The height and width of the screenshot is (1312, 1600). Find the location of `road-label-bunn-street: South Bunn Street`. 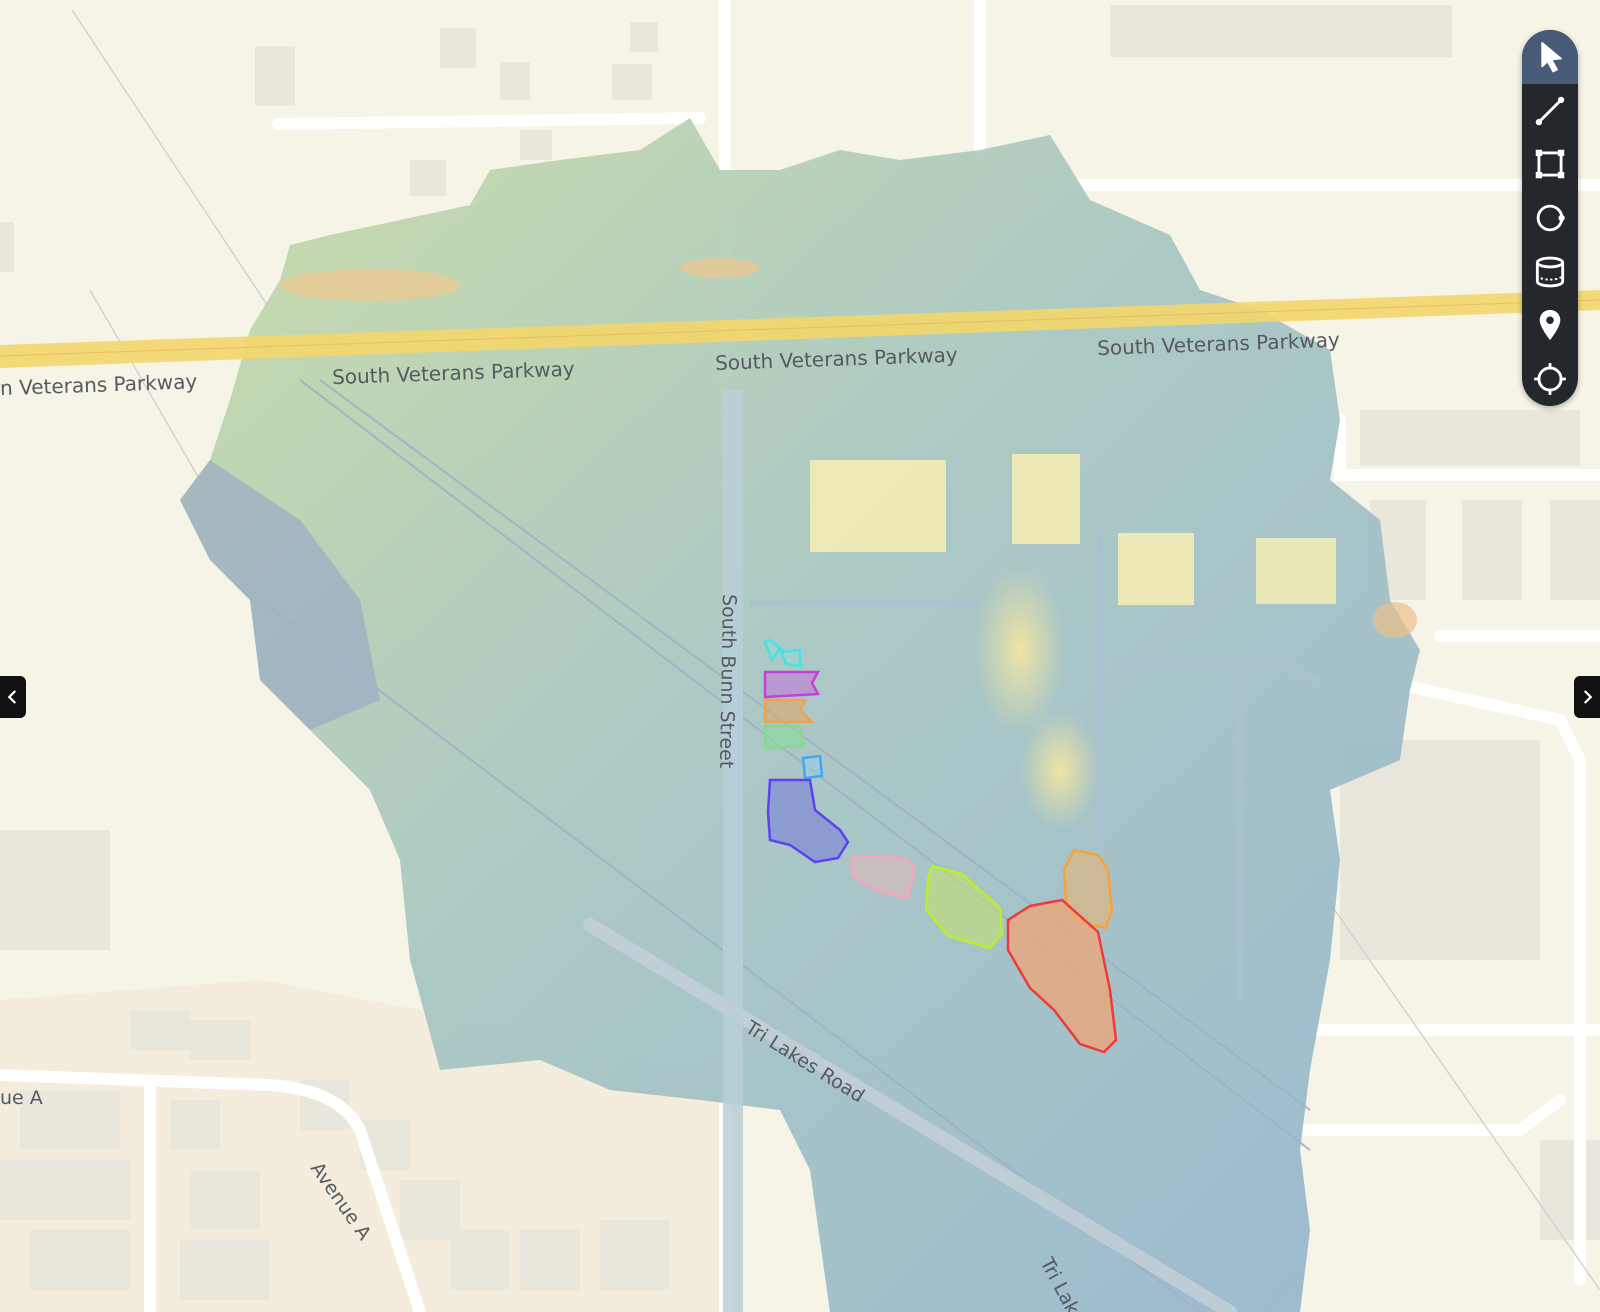

road-label-bunn-street: South Bunn Street is located at coordinates (727, 681).